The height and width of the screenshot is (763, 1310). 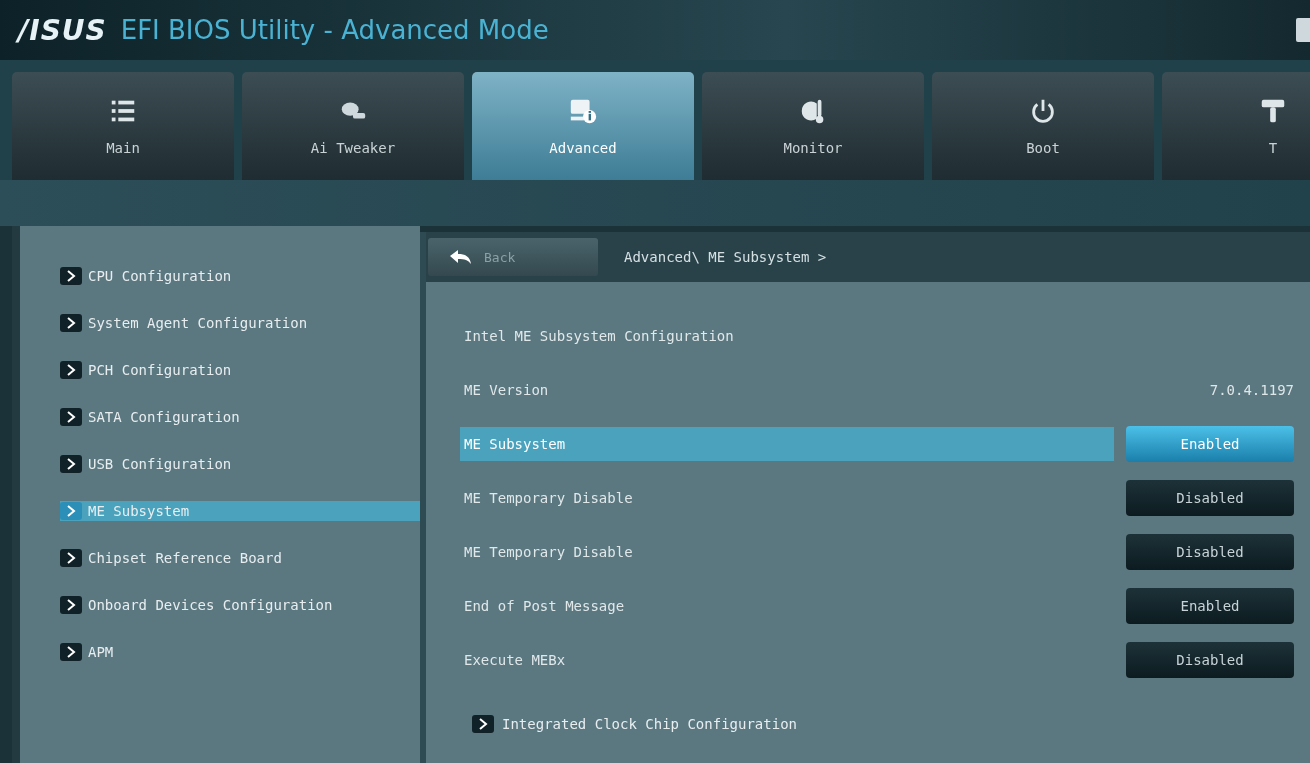 What do you see at coordinates (513, 257) in the screenshot?
I see `back-button: Back` at bounding box center [513, 257].